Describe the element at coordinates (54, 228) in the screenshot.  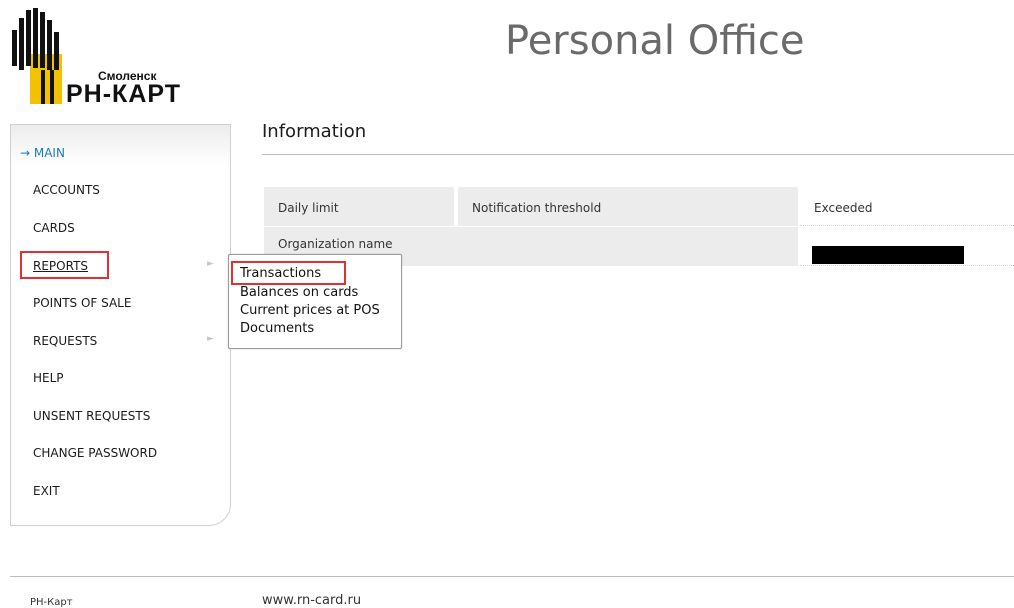
I see `sidebar-item-label: CARDS` at that location.